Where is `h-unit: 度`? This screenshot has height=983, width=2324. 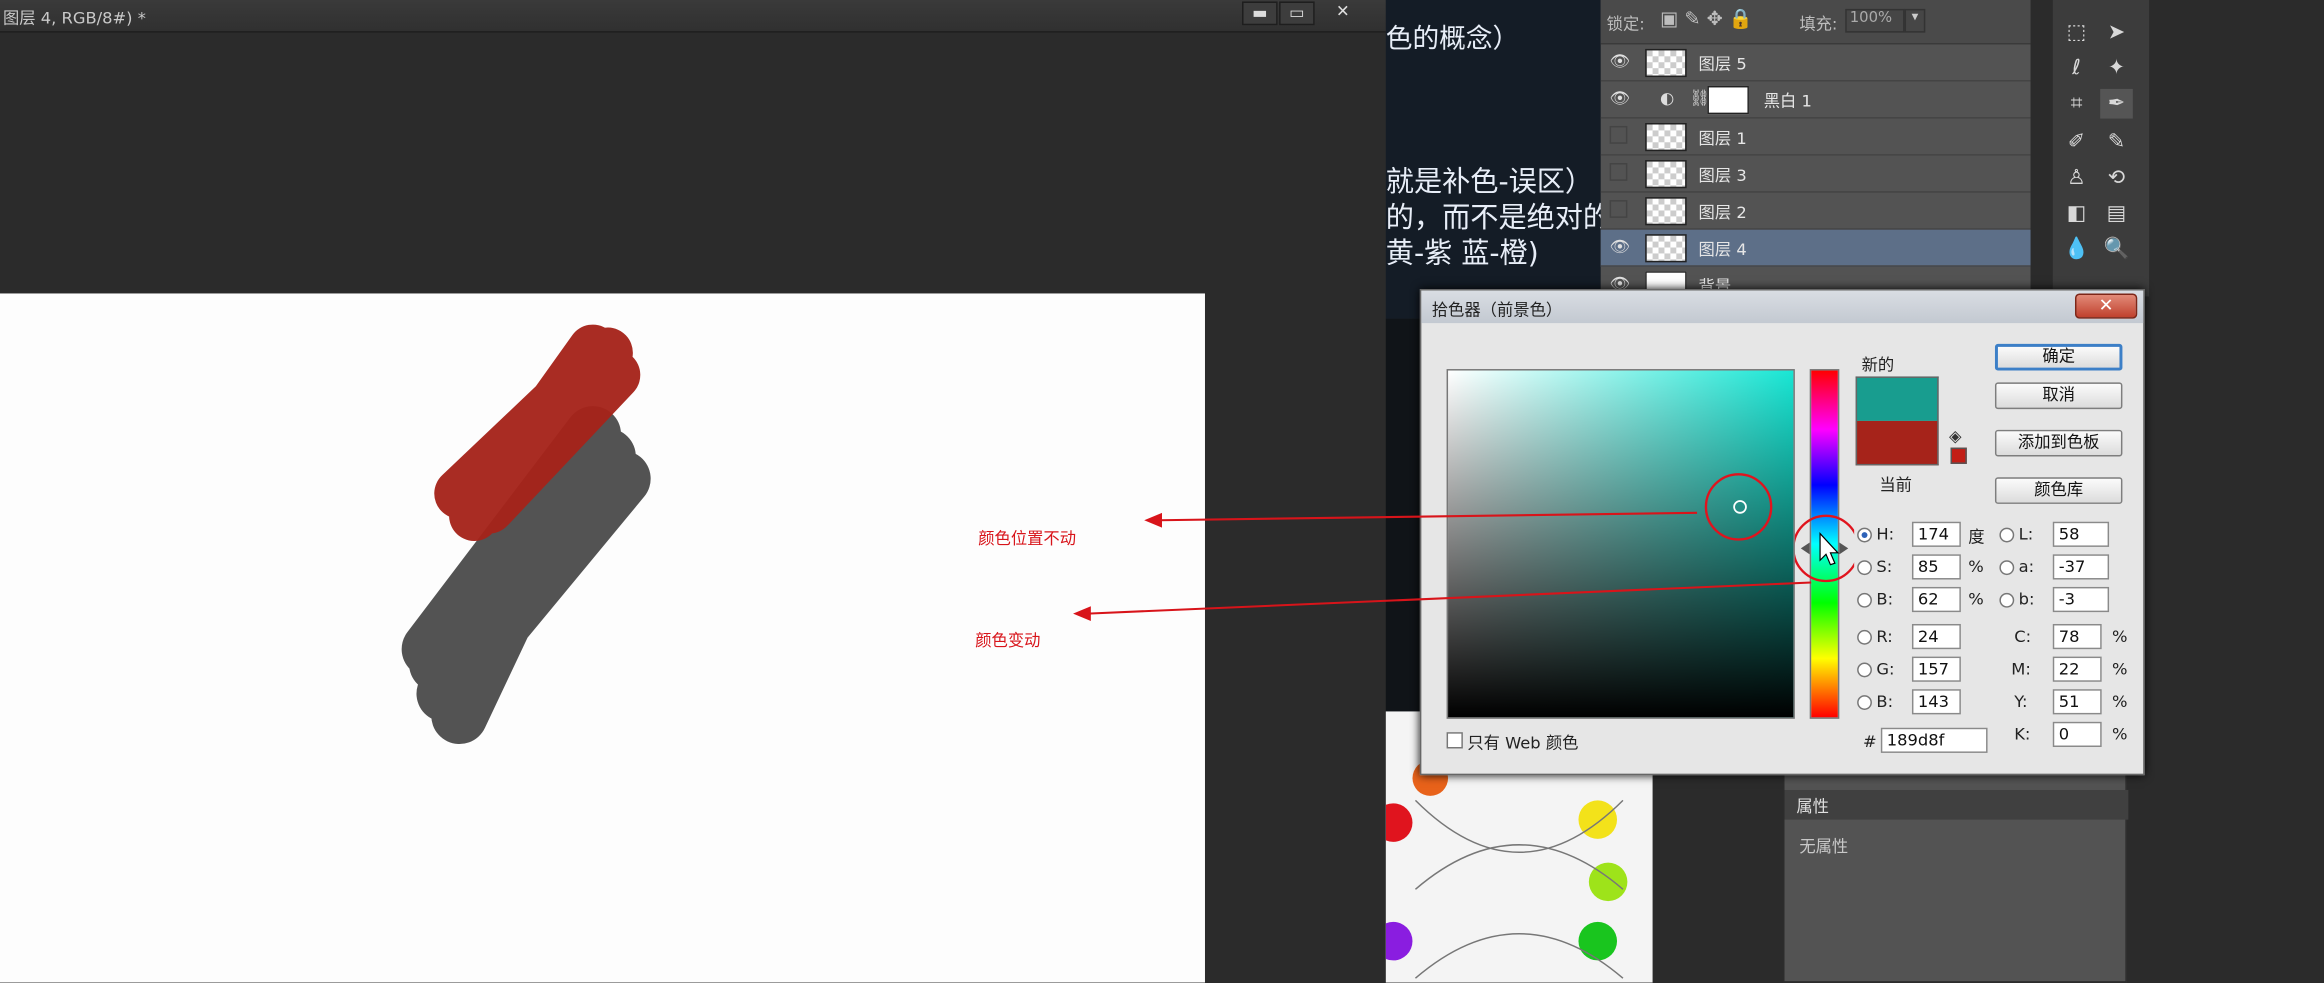
h-unit: 度 is located at coordinates (1976, 537).